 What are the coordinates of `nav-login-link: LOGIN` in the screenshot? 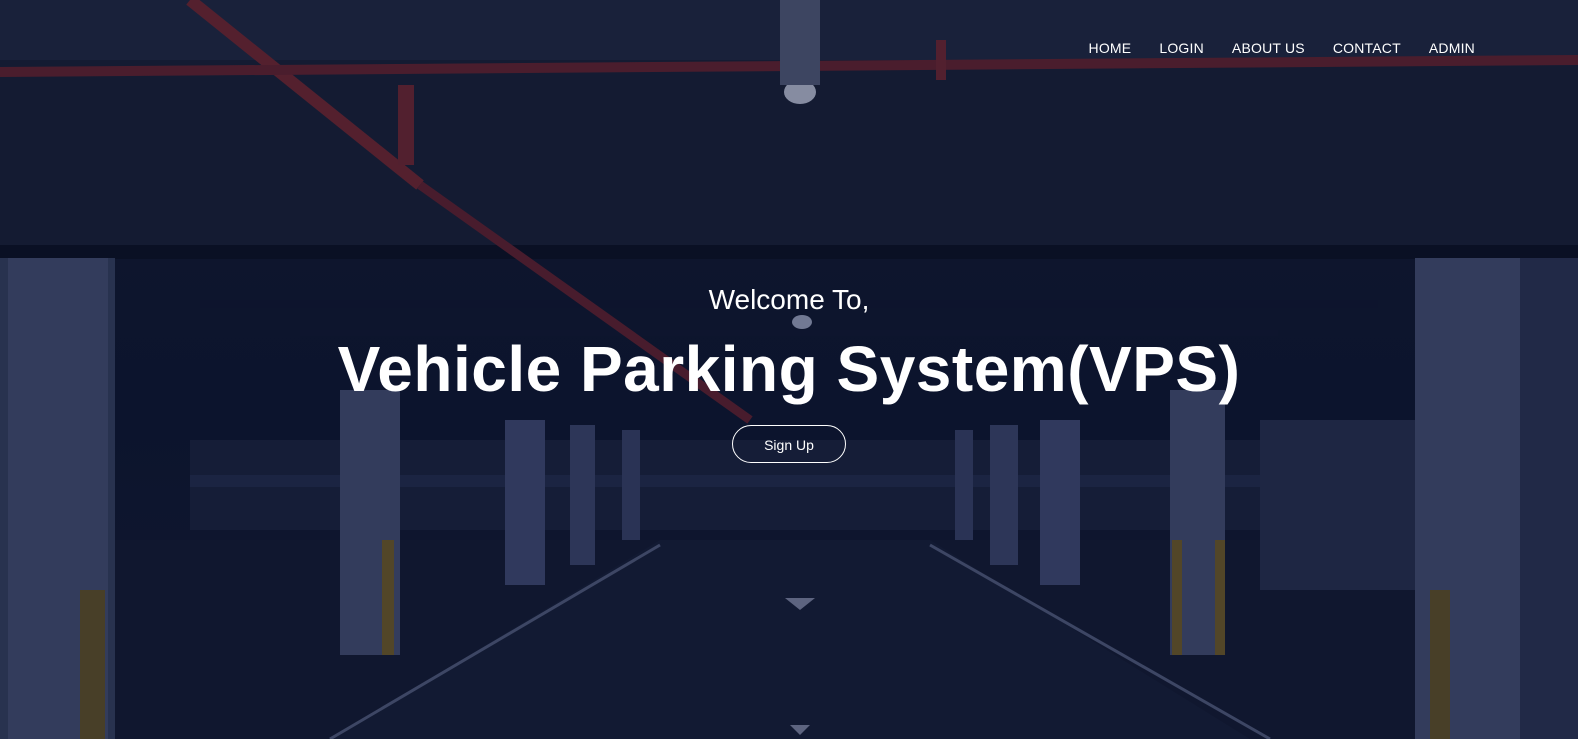 It's located at (1181, 48).